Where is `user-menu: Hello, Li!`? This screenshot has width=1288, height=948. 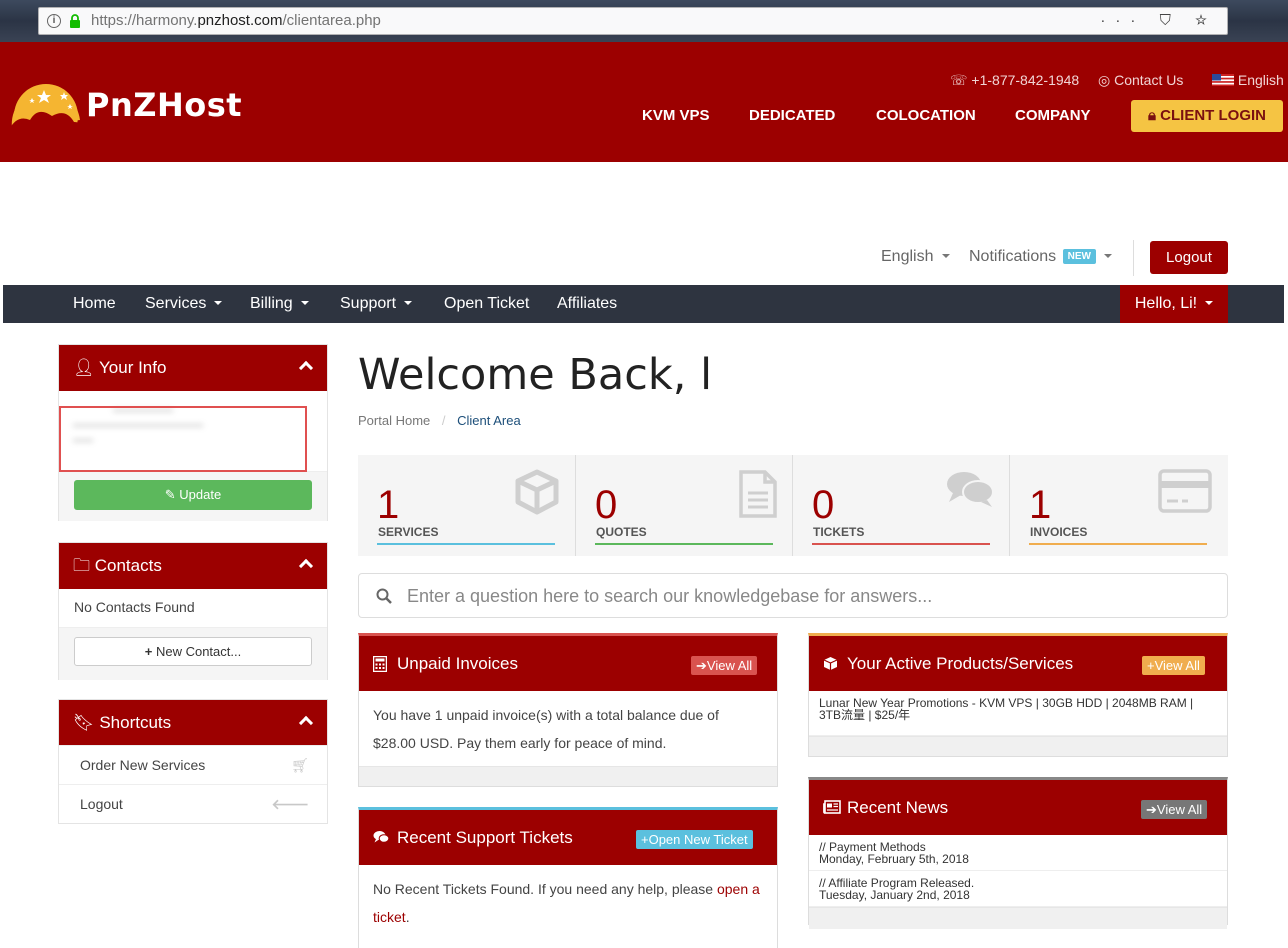 user-menu: Hello, Li! is located at coordinates (1174, 304).